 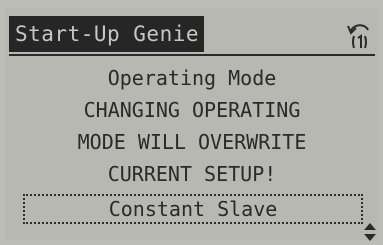 What do you see at coordinates (193, 209) in the screenshot?
I see `operating-mode-value: Constant Slave` at bounding box center [193, 209].